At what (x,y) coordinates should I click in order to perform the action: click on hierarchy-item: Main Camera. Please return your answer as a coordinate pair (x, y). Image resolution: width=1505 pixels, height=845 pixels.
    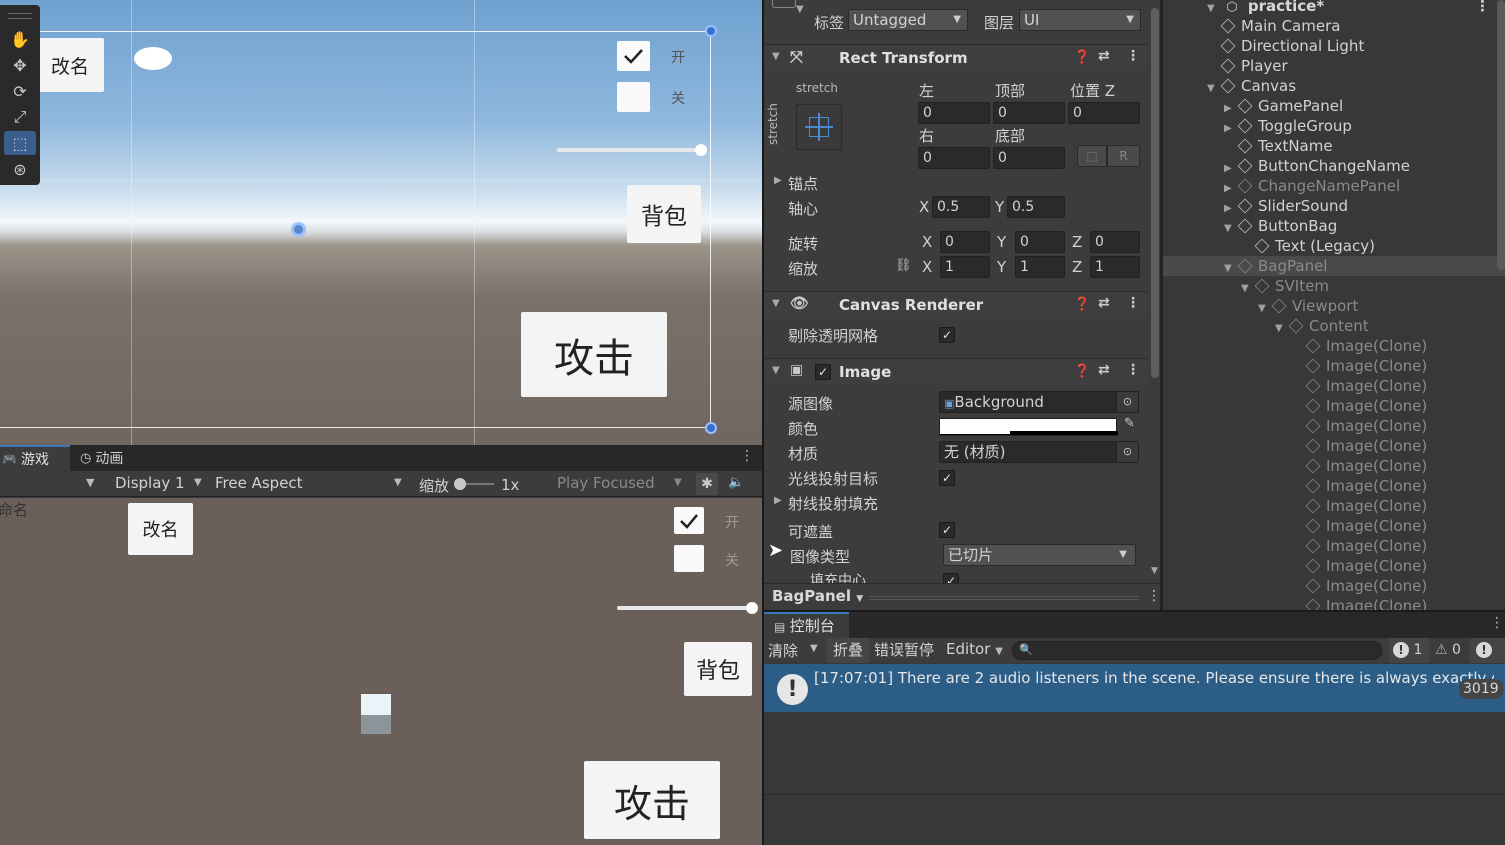
    Looking at the image, I should click on (1334, 26).